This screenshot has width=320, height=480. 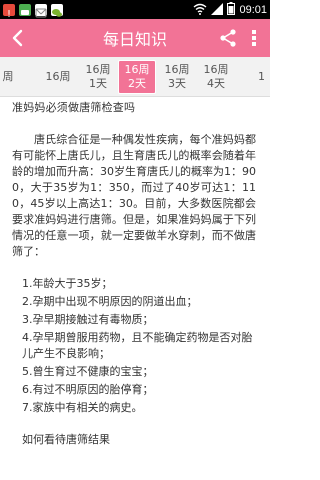 I want to click on tab-16w-4d: 16周 4天, so click(x=216, y=77).